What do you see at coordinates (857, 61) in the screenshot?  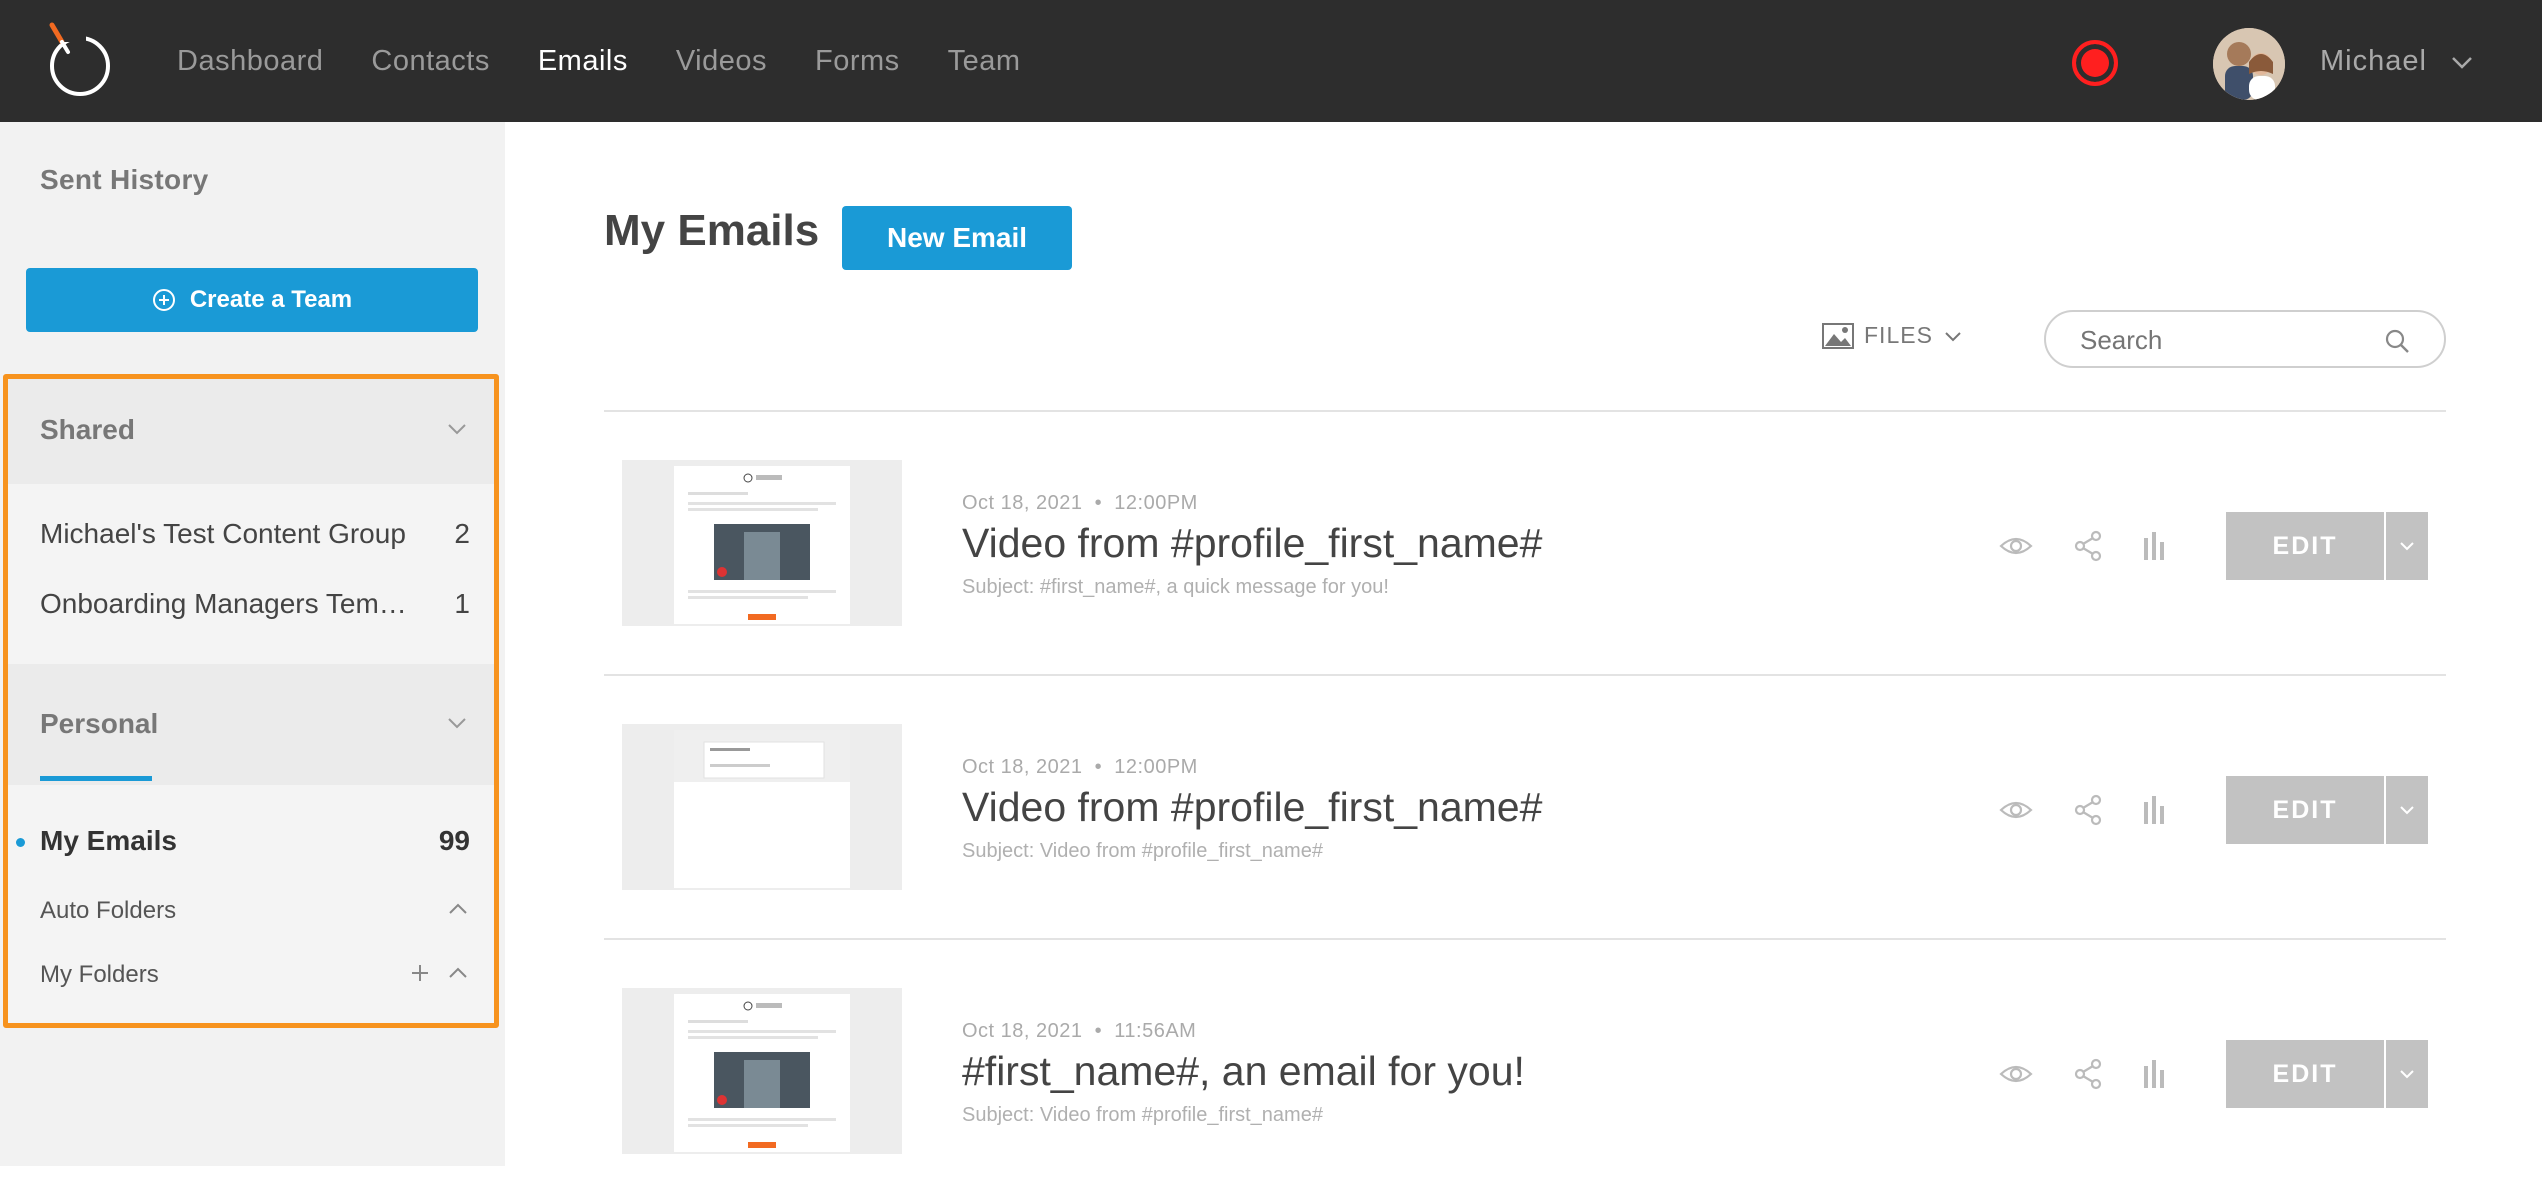 I see `nav-forms: Forms` at bounding box center [857, 61].